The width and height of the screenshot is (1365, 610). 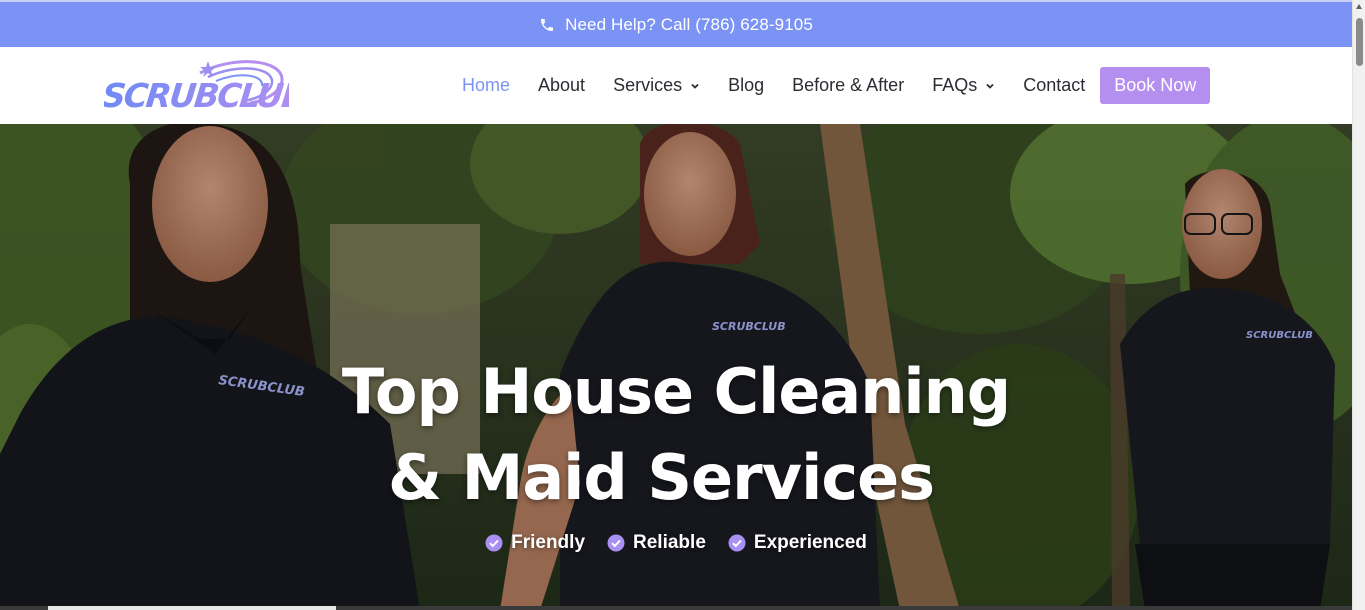 I want to click on nav-item-blog: Blog, so click(x=746, y=85).